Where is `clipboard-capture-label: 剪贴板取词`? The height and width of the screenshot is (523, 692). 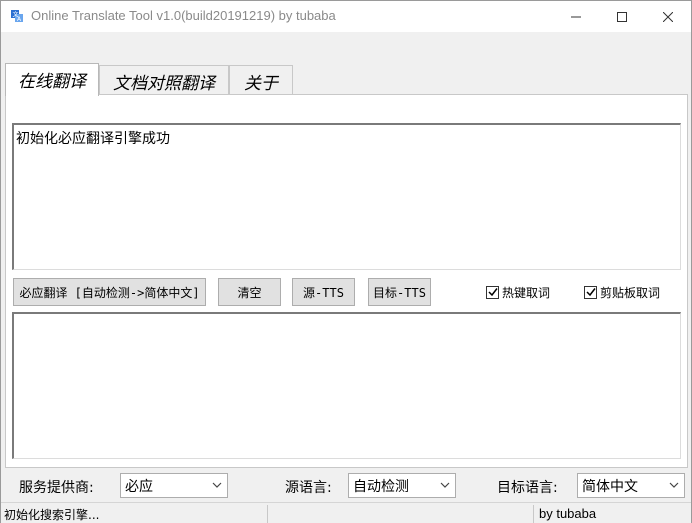
clipboard-capture-label: 剪贴板取词 is located at coordinates (630, 292).